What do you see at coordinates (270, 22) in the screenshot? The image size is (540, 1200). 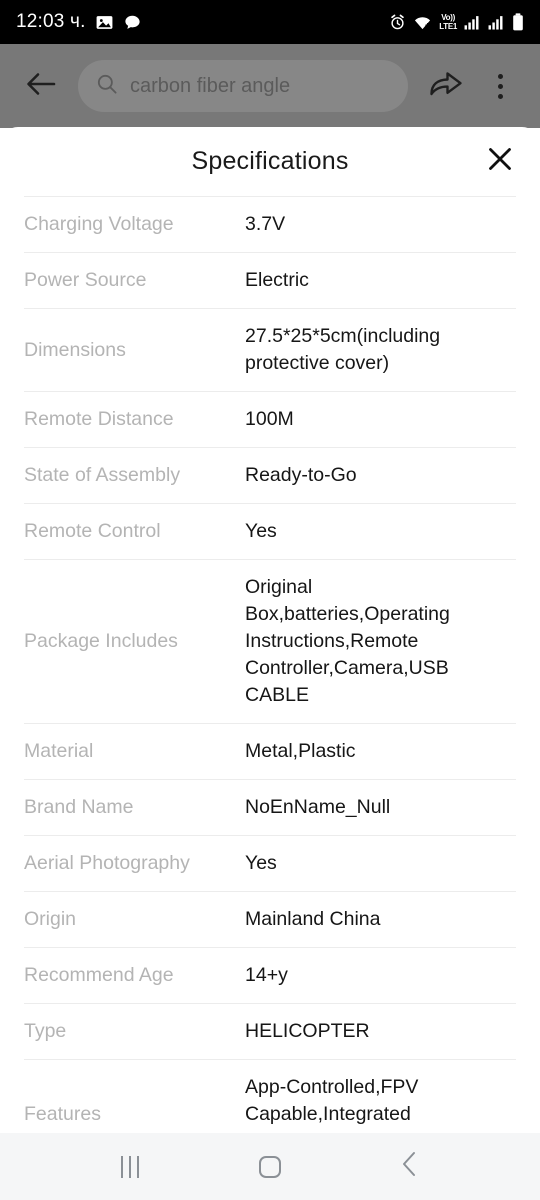 I see `status-bar: 12:03 ч. Vo)) LTE1` at bounding box center [270, 22].